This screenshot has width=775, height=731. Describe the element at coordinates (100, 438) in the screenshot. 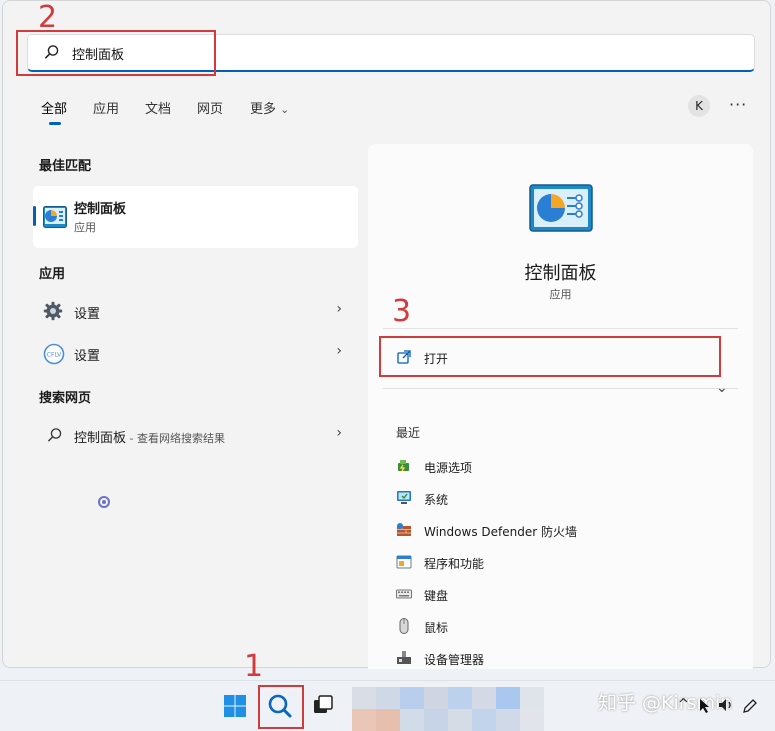

I see `web-search-query: 控制面板` at that location.